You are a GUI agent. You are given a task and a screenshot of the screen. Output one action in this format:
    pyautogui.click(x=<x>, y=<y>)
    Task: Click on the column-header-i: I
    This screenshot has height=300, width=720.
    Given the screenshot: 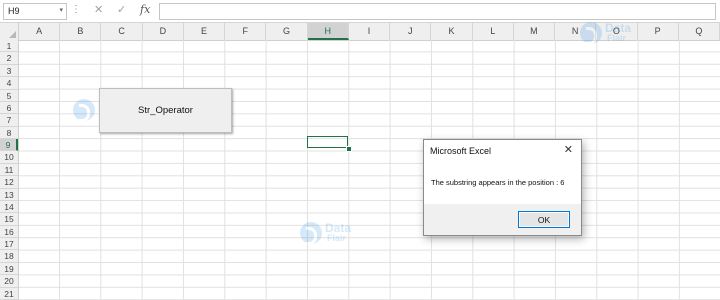 What is the action you would take?
    pyautogui.click(x=370, y=31)
    